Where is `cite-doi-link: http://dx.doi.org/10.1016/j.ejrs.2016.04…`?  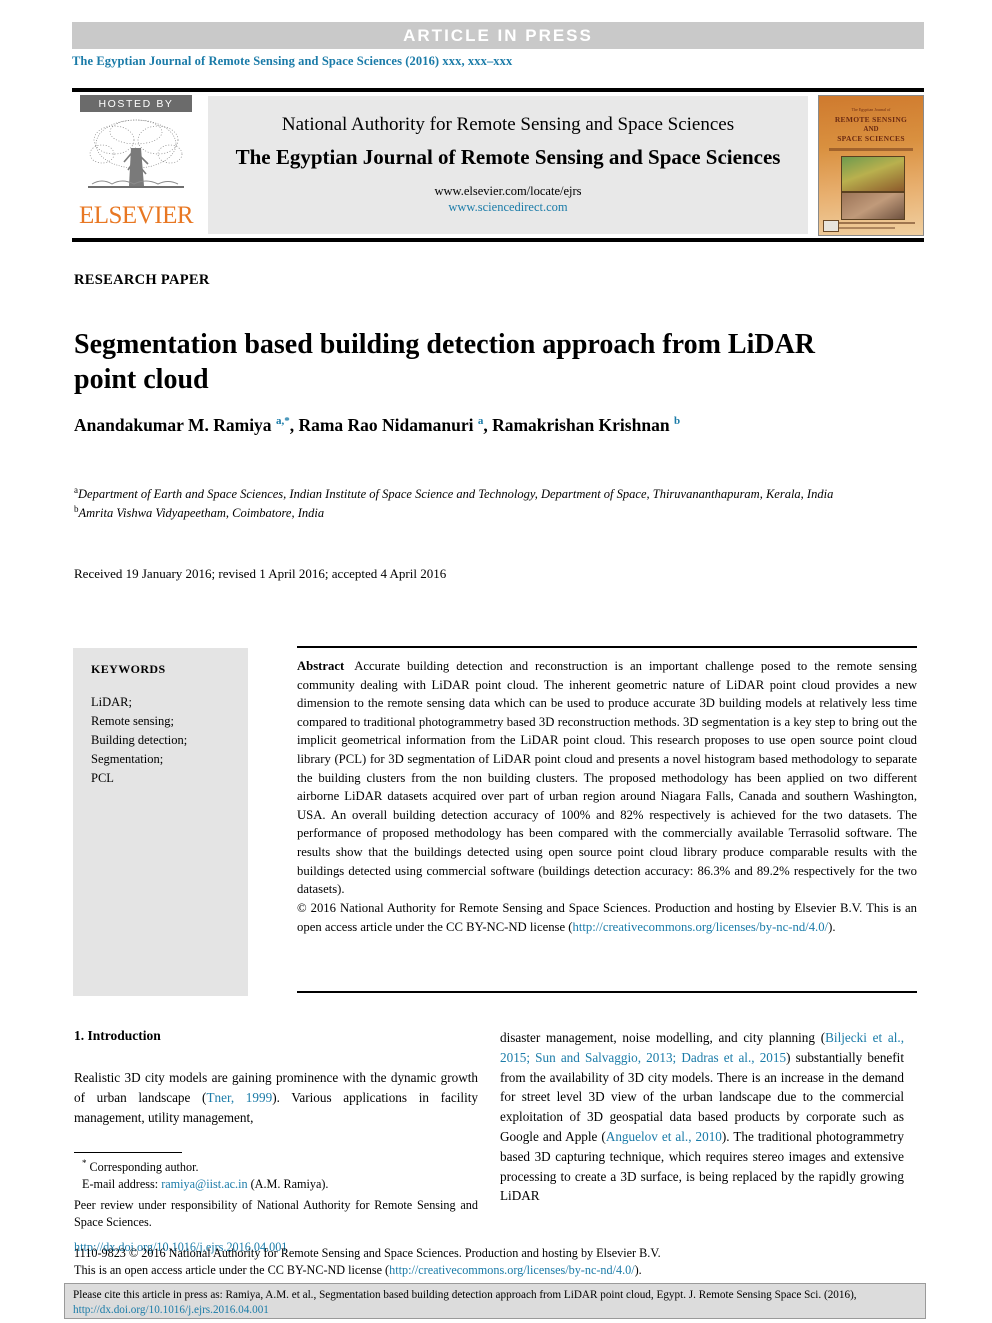 cite-doi-link: http://dx.doi.org/10.1016/j.ejrs.2016.04… is located at coordinates (171, 1310).